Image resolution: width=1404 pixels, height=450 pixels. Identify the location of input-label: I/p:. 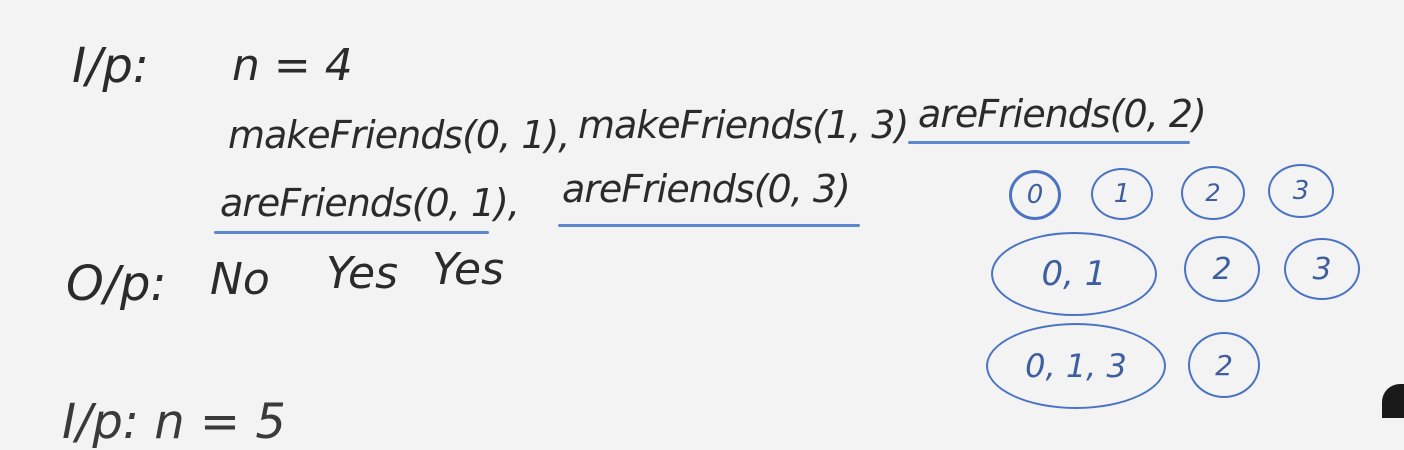
(110, 66).